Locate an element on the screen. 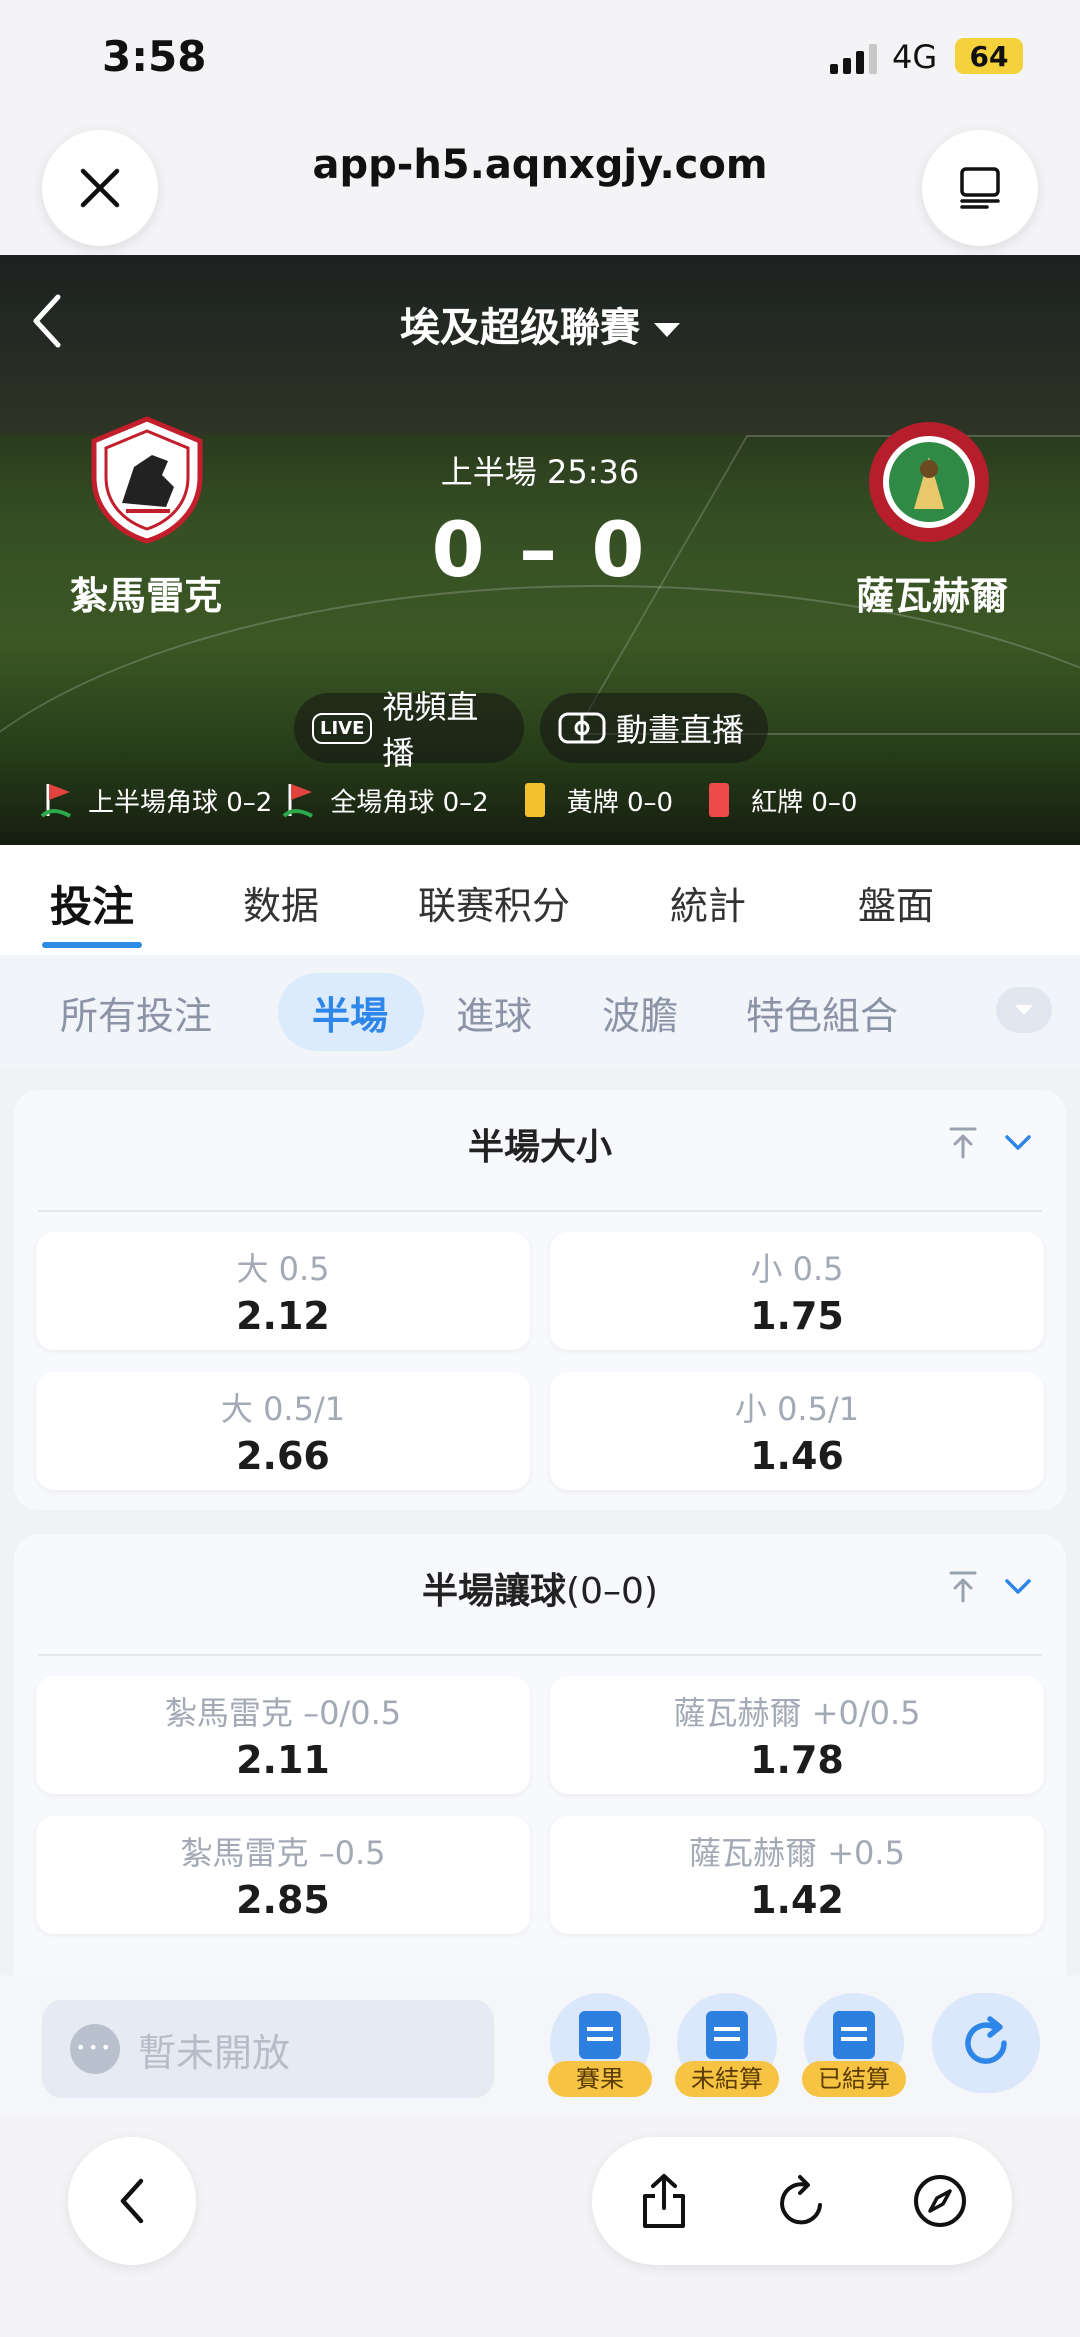 This screenshot has width=1080, height=2337. share-icon is located at coordinates (664, 2201).